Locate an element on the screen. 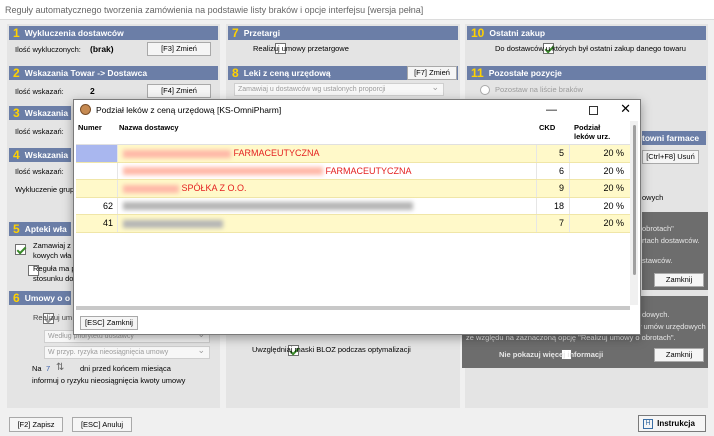  days-input: 7 is located at coordinates (48, 368).